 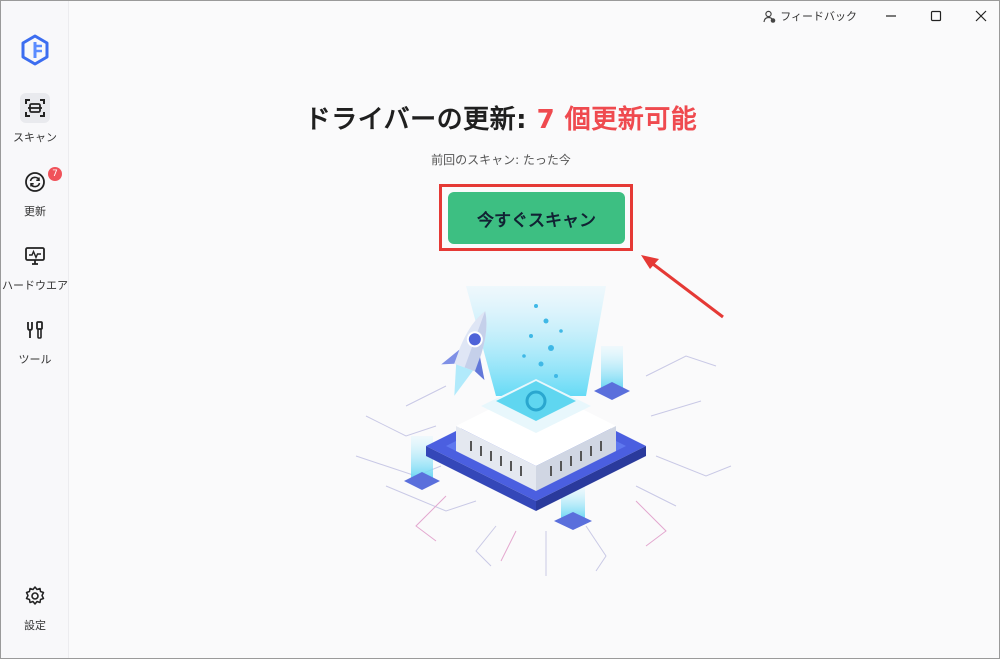 What do you see at coordinates (55, 174) in the screenshot?
I see `update-count-badge: 7` at bounding box center [55, 174].